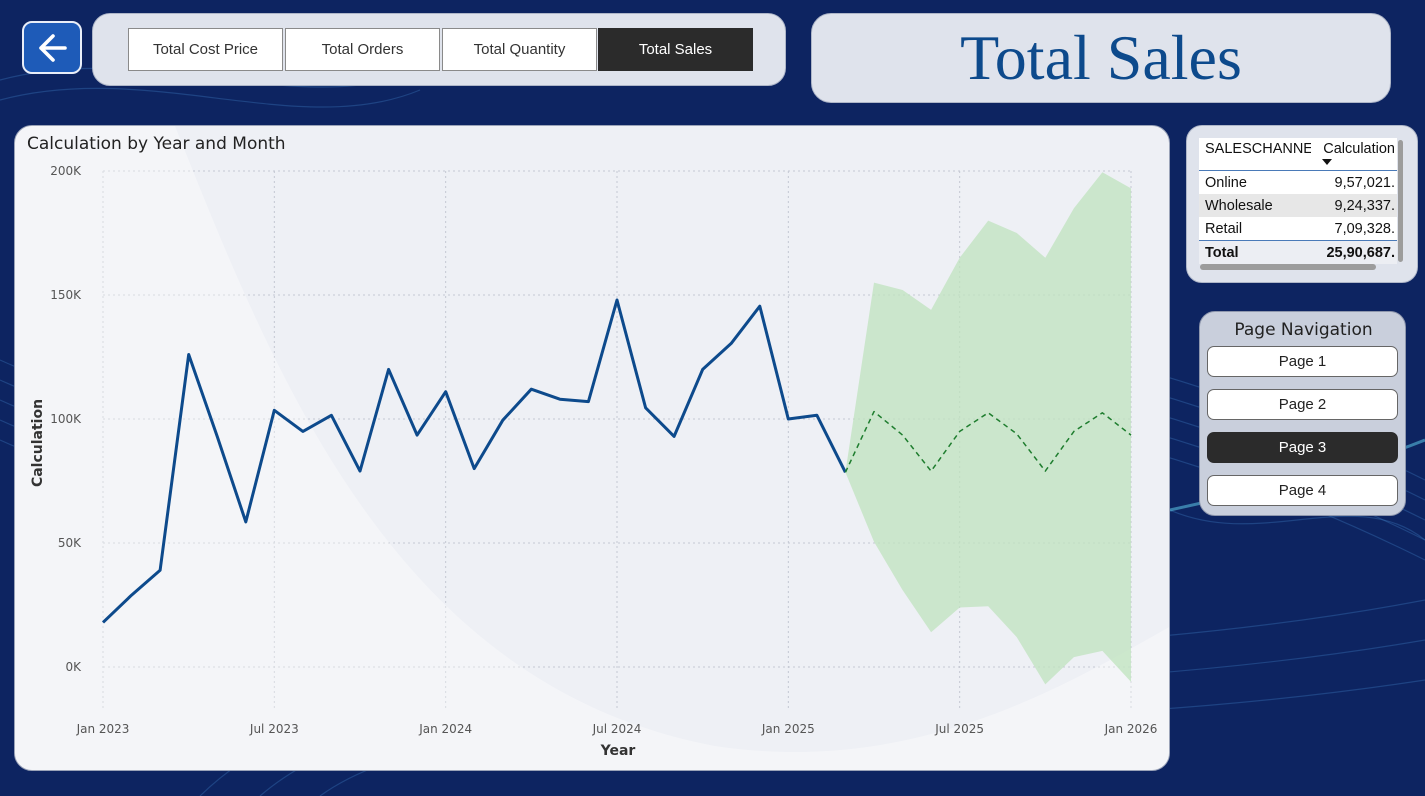  I want to click on page-title: Total Sales, so click(1101, 57).